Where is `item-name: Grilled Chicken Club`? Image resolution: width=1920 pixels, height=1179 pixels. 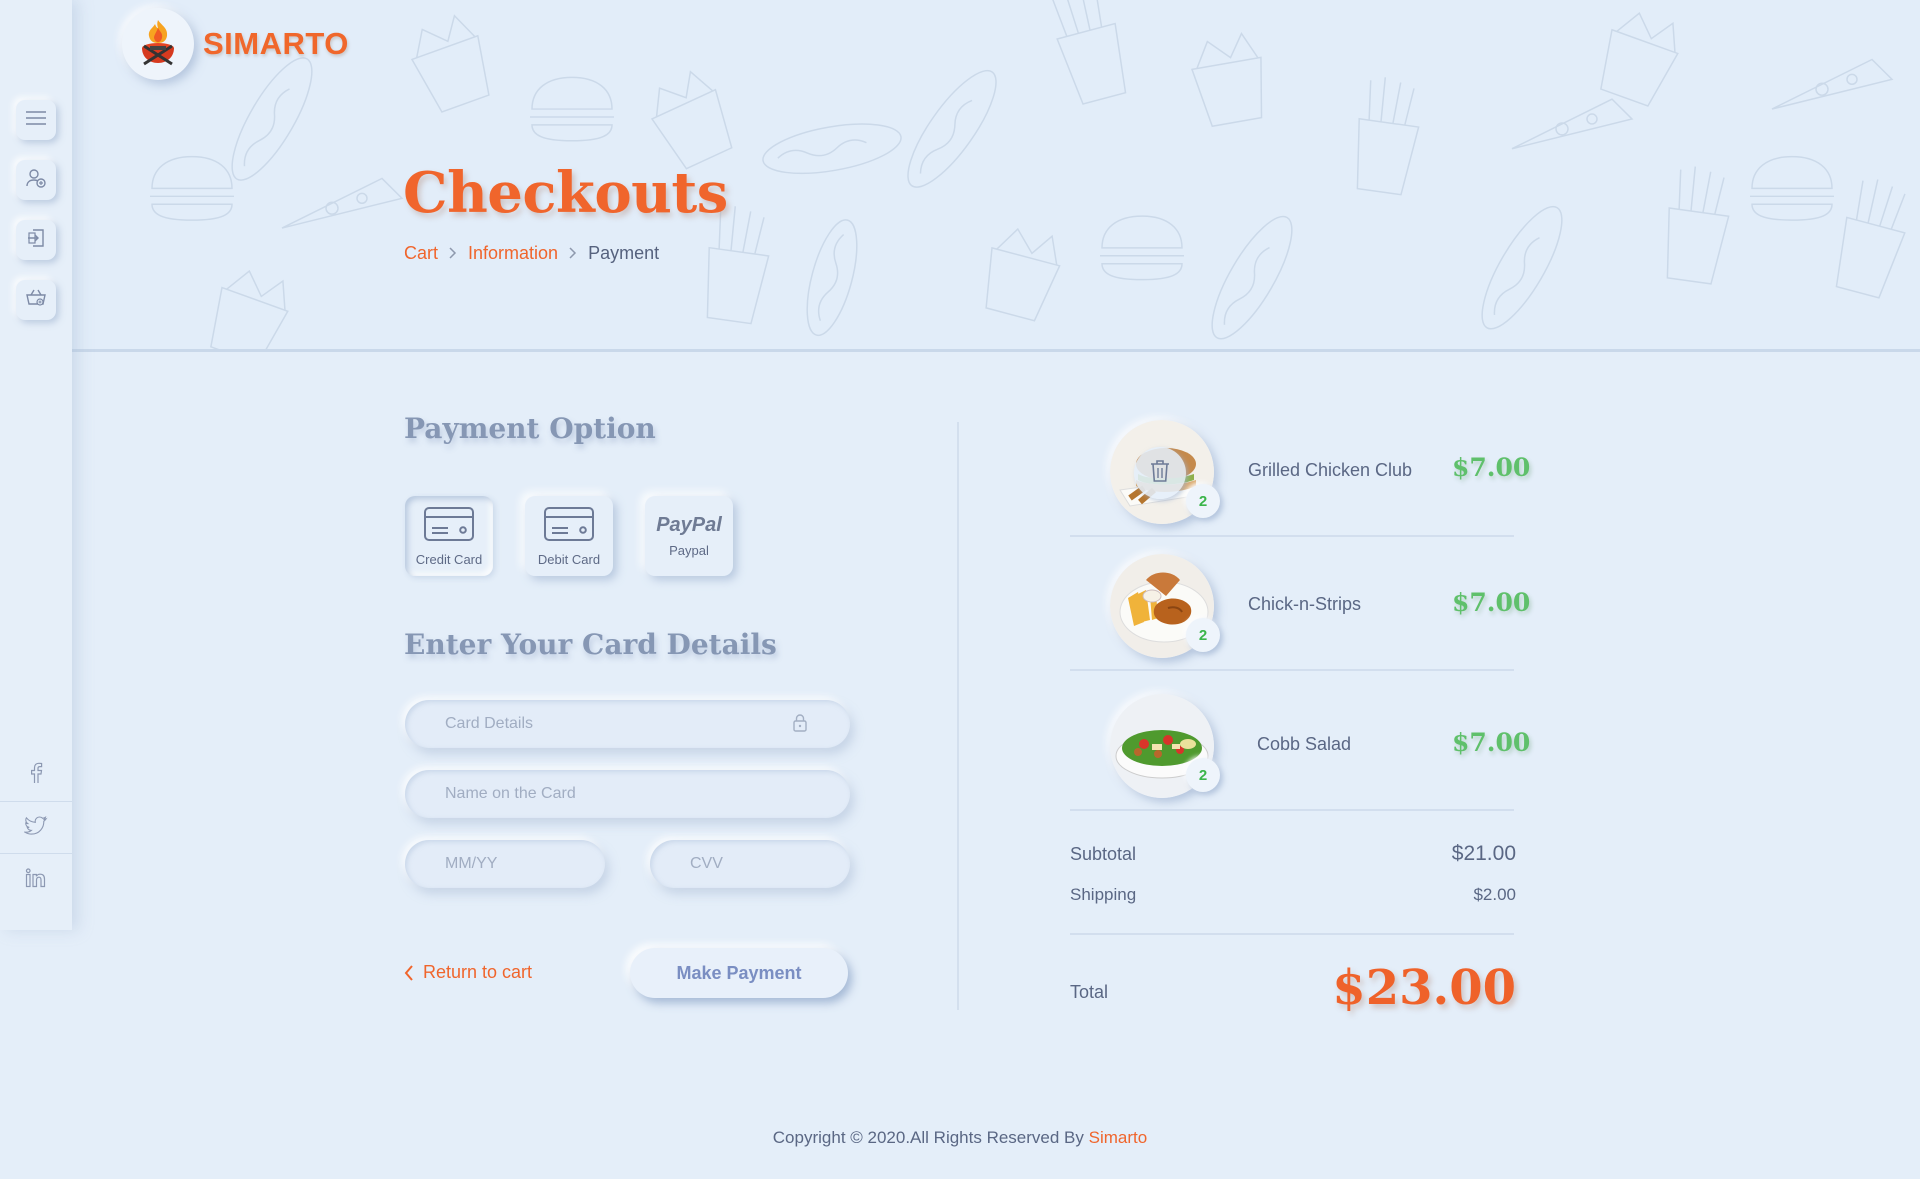
item-name: Grilled Chicken Club is located at coordinates (1330, 470).